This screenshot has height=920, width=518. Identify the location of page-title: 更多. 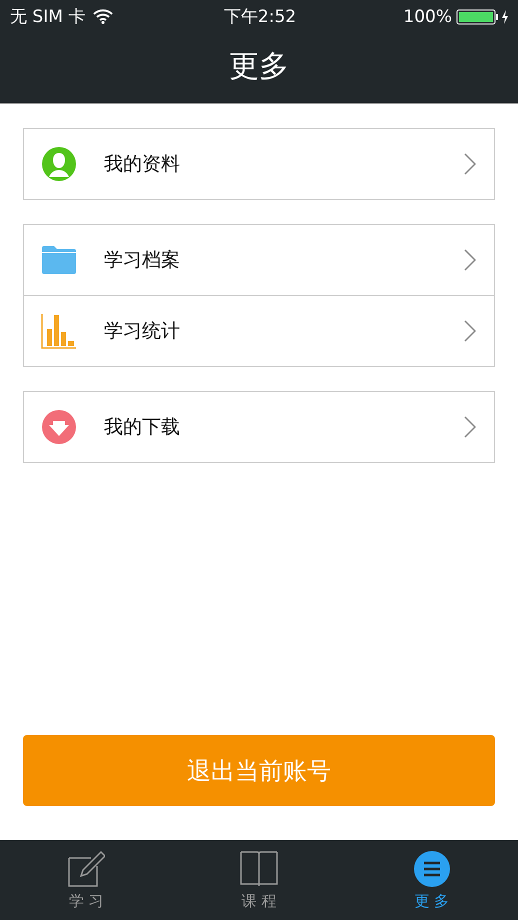
(259, 67).